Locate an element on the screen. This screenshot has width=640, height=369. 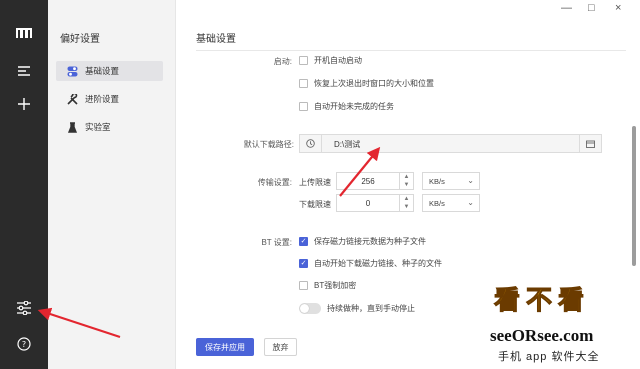
app-rail: ? is located at coordinates (24, 184).